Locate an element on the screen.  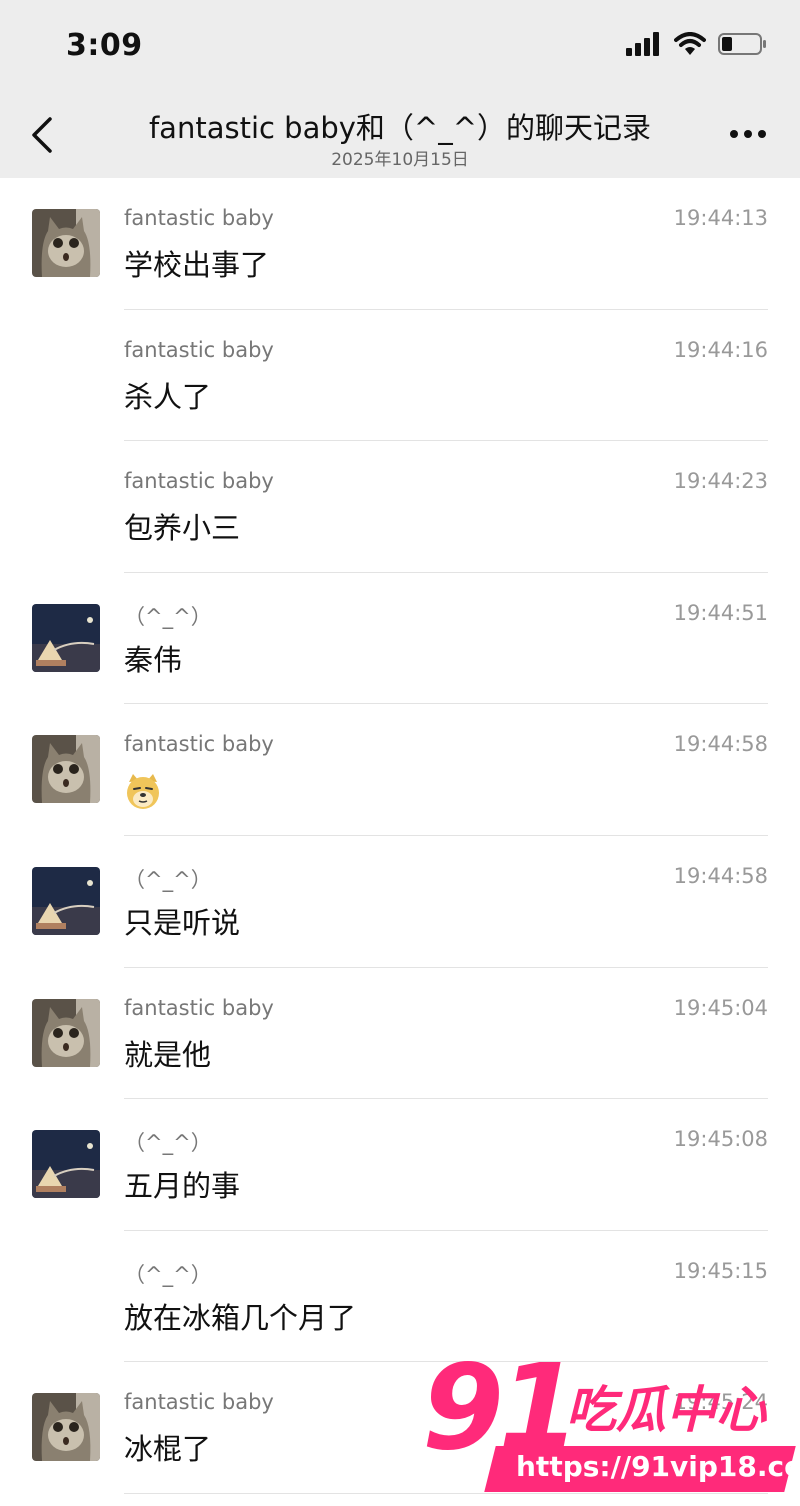
message-item: fantastic baby 19:44:58 is located at coordinates (400, 770).